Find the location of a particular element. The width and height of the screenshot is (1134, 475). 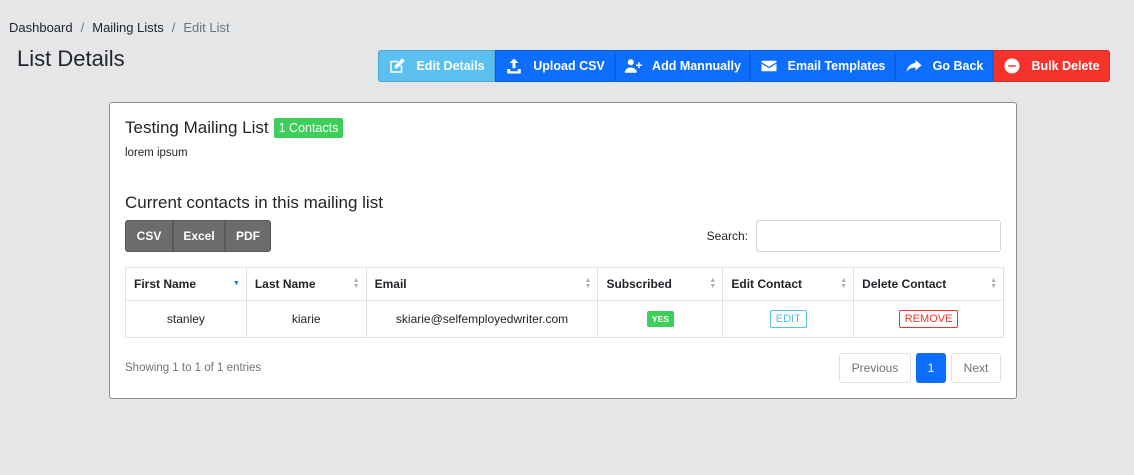

next-page-button: Next is located at coordinates (976, 368).